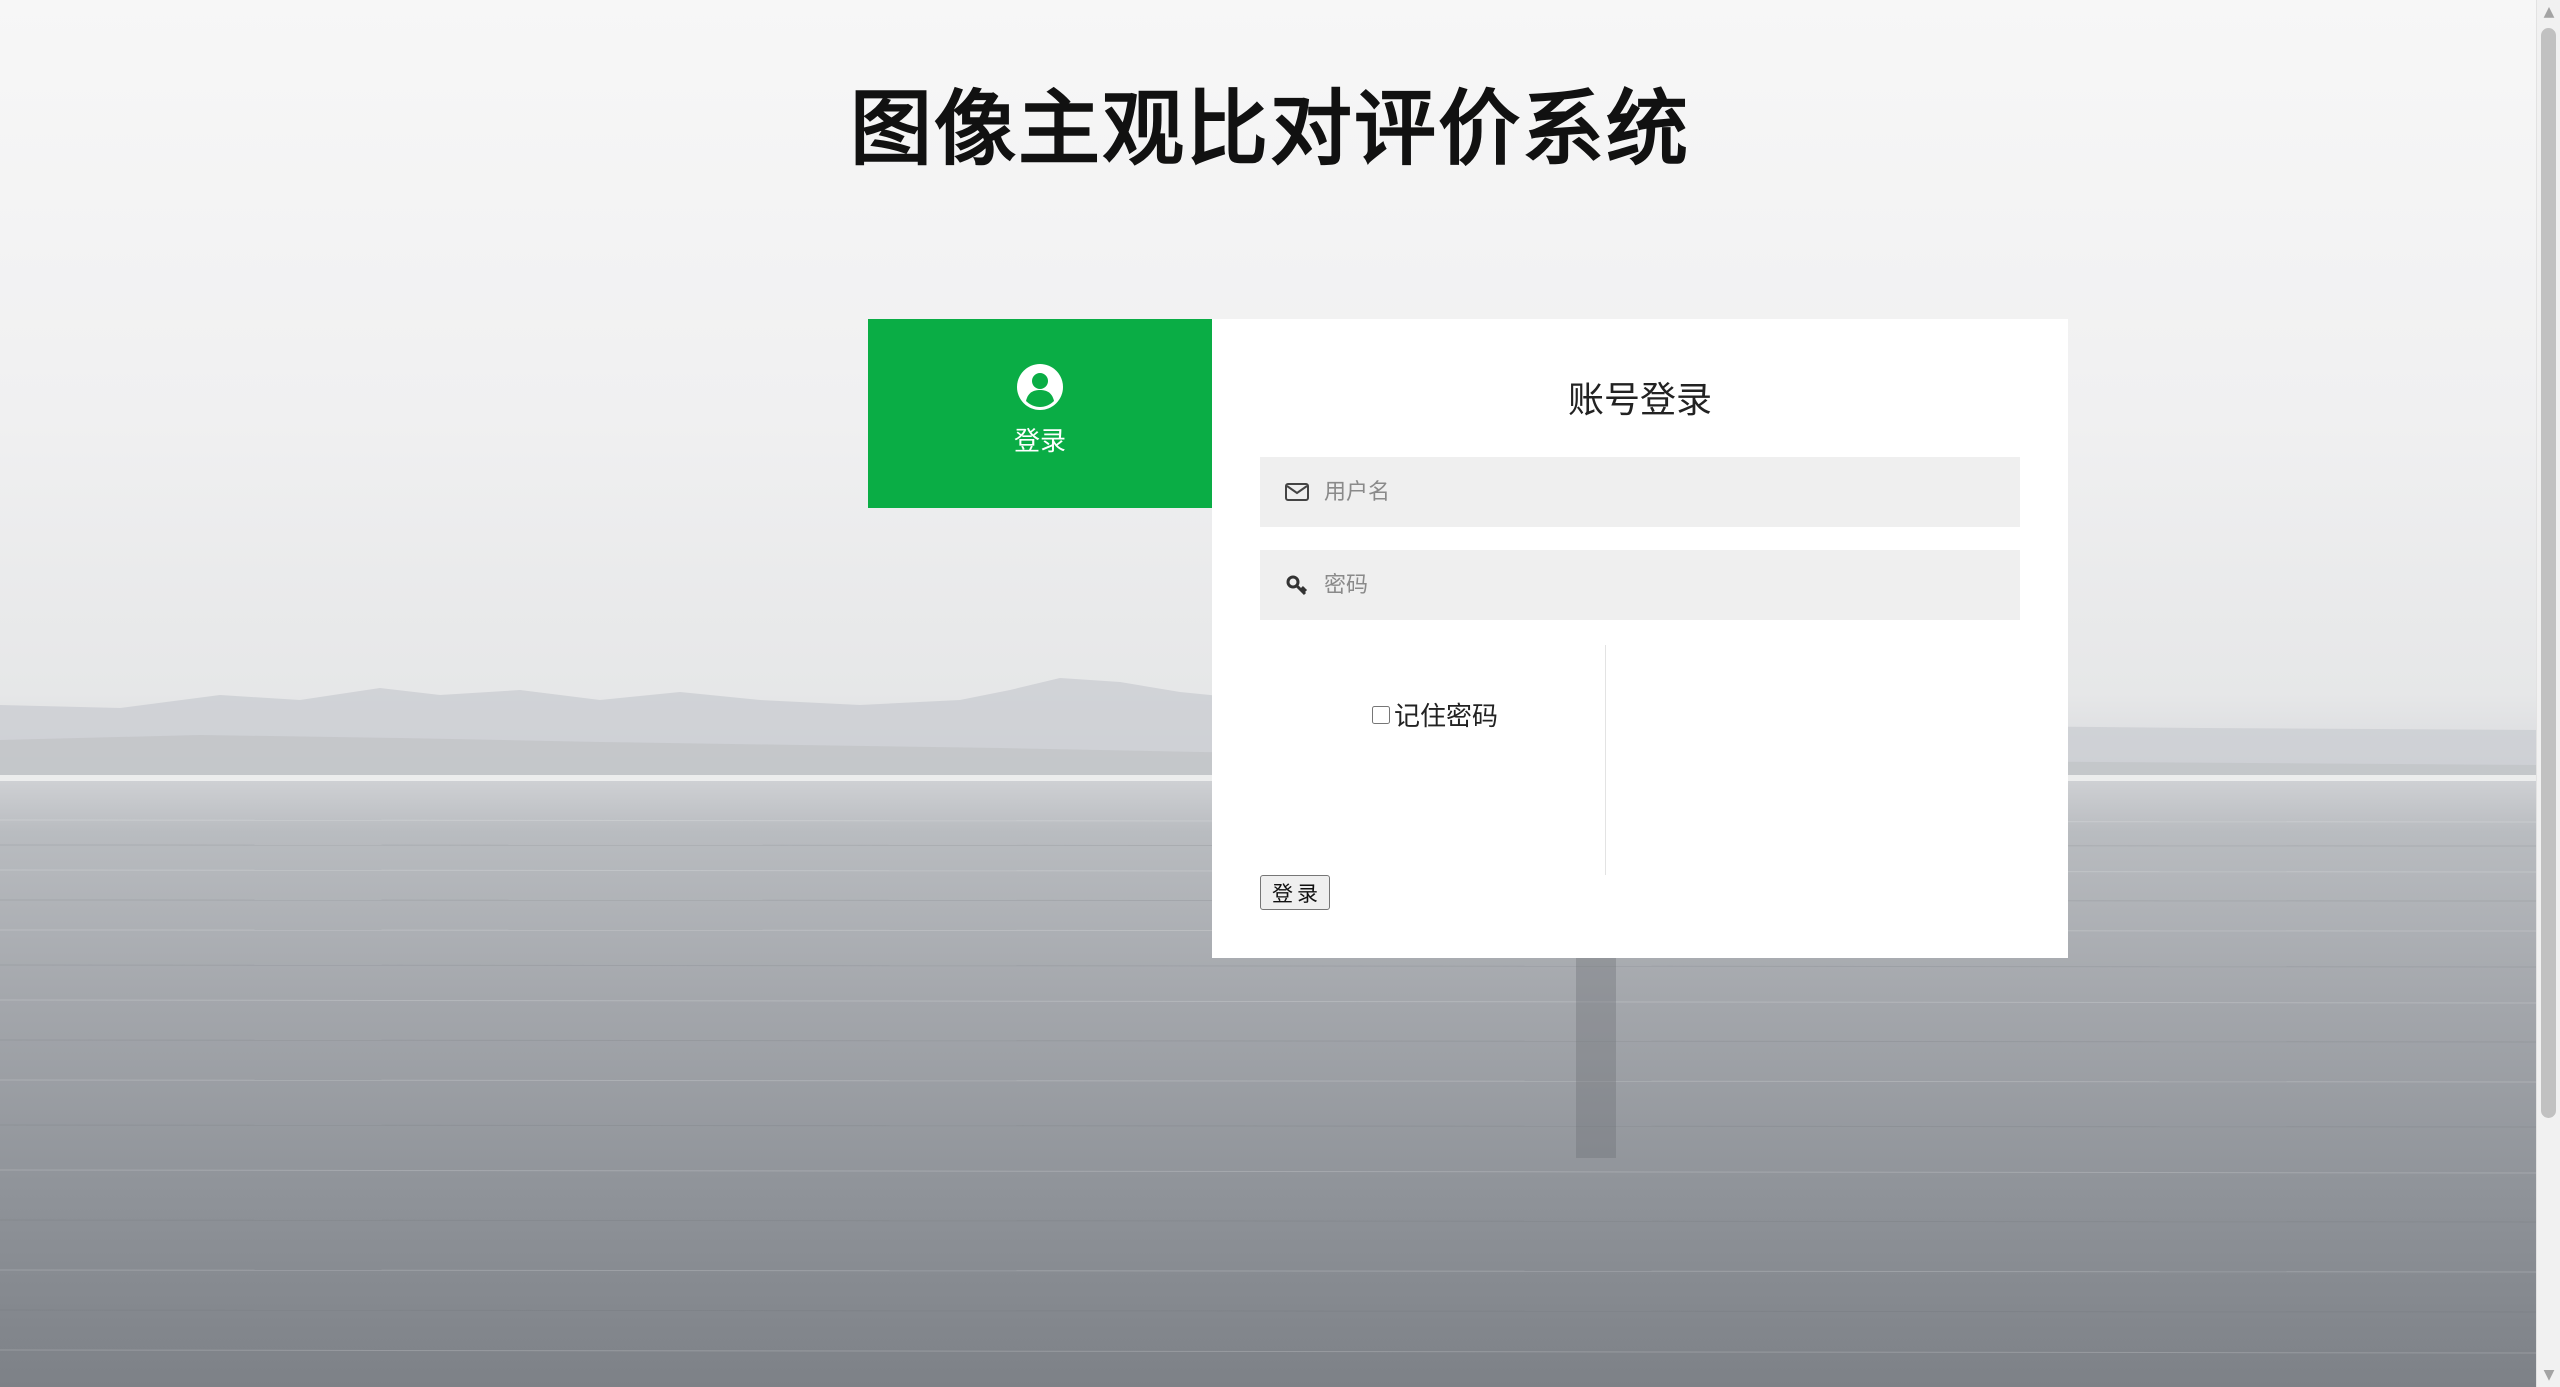  I want to click on vertical-divider, so click(1605, 760).